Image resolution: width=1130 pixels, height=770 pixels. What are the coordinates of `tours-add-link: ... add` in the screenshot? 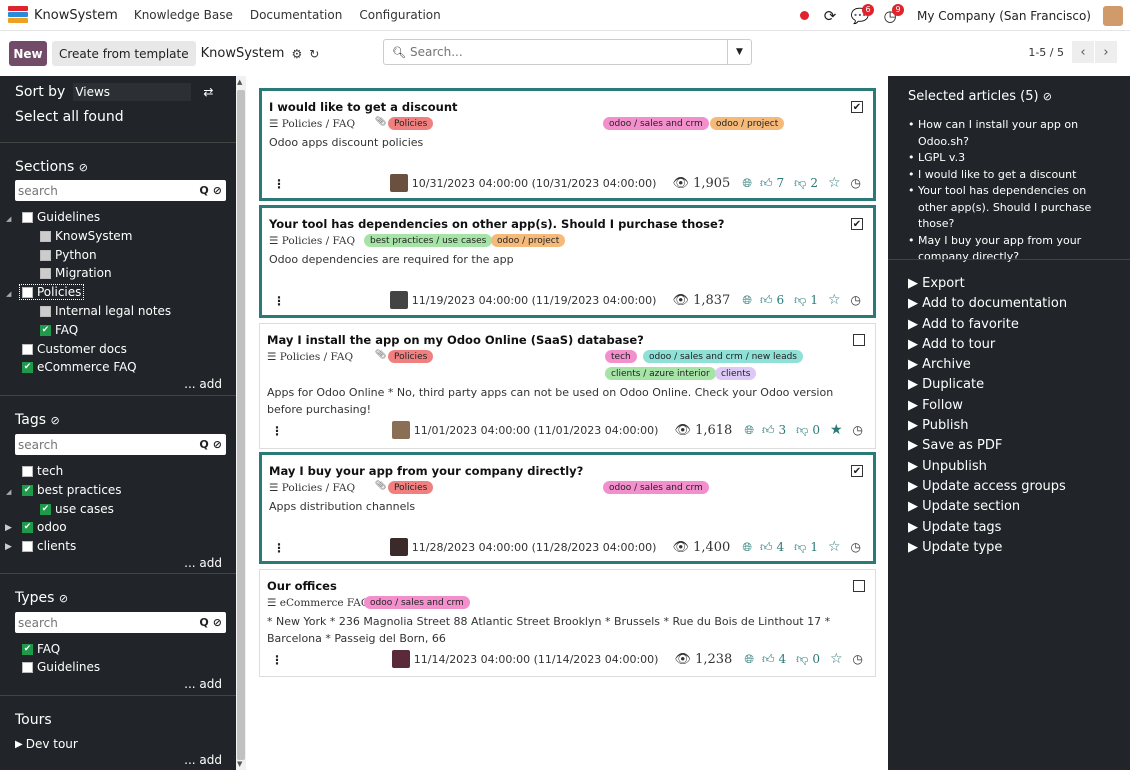 It's located at (203, 760).